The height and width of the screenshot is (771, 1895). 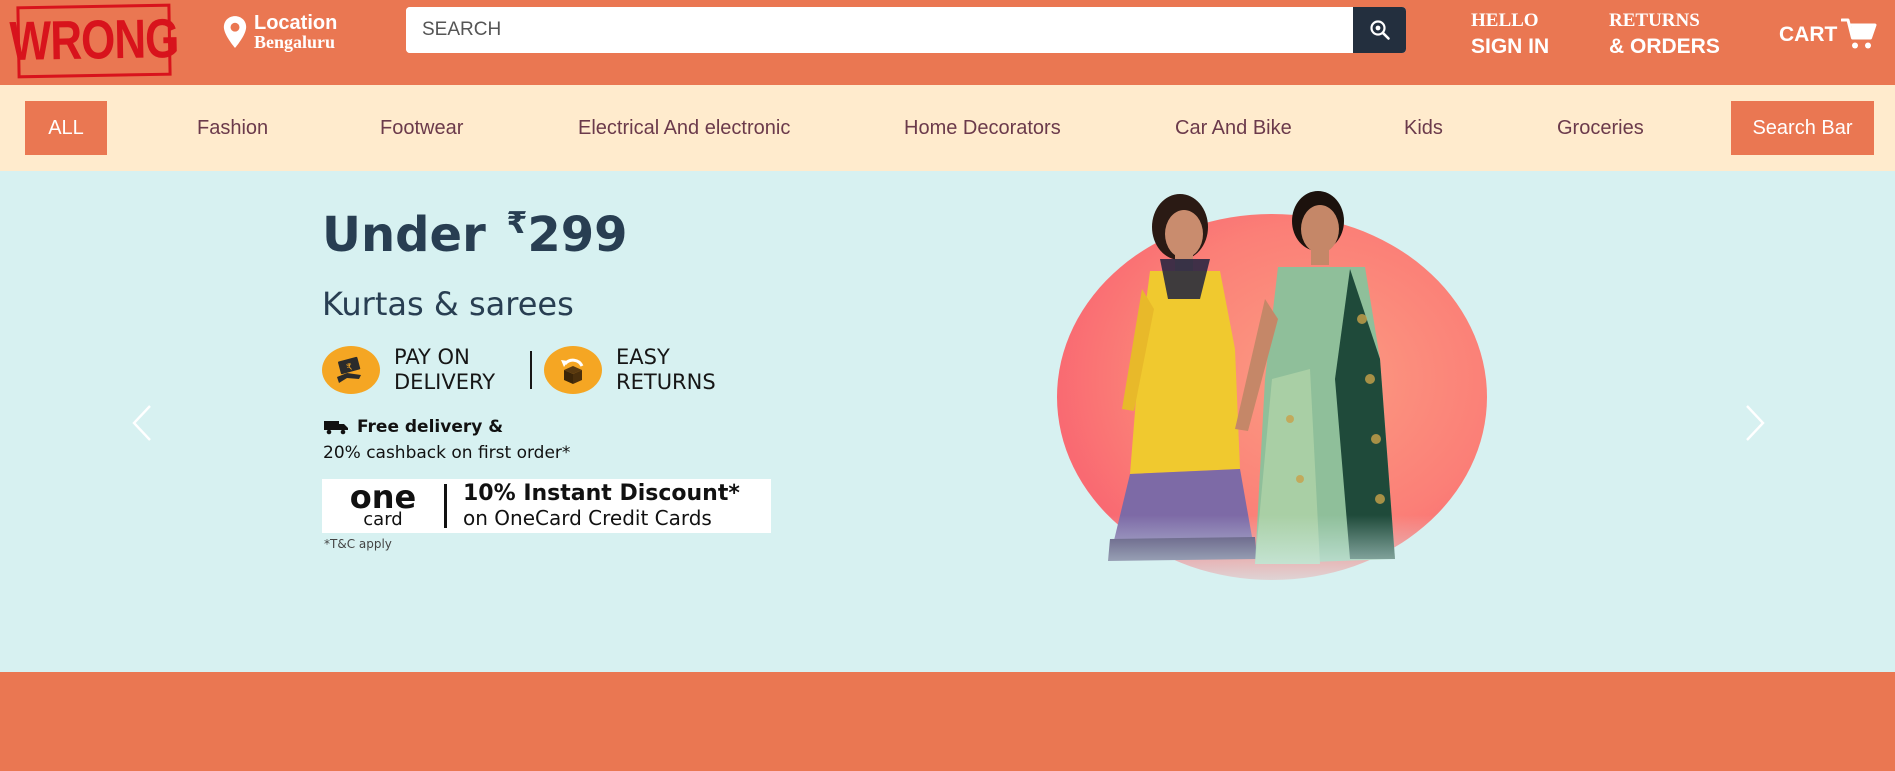 What do you see at coordinates (1505, 20) in the screenshot?
I see `account-greeting: HELLO` at bounding box center [1505, 20].